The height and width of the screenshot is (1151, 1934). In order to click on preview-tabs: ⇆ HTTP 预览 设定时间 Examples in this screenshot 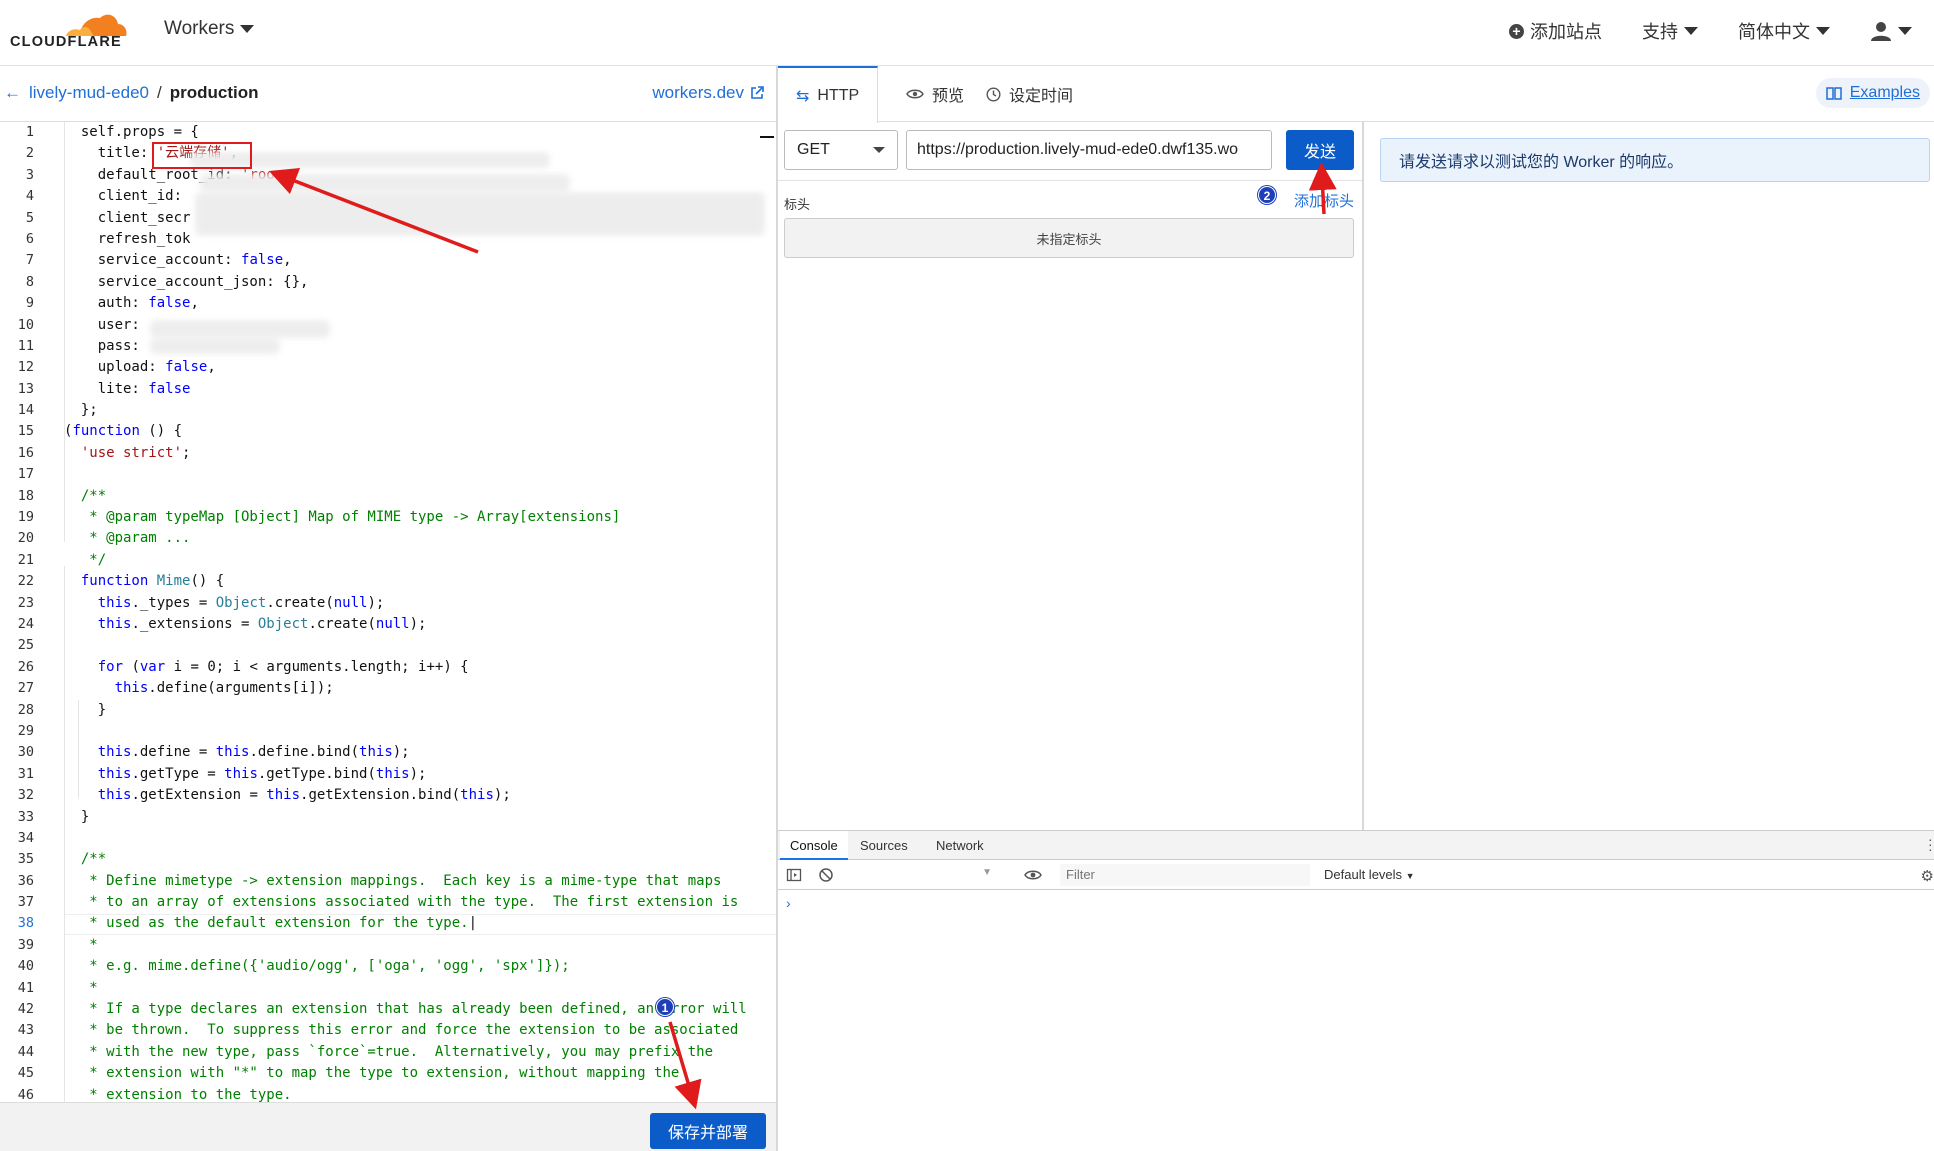, I will do `click(1356, 94)`.